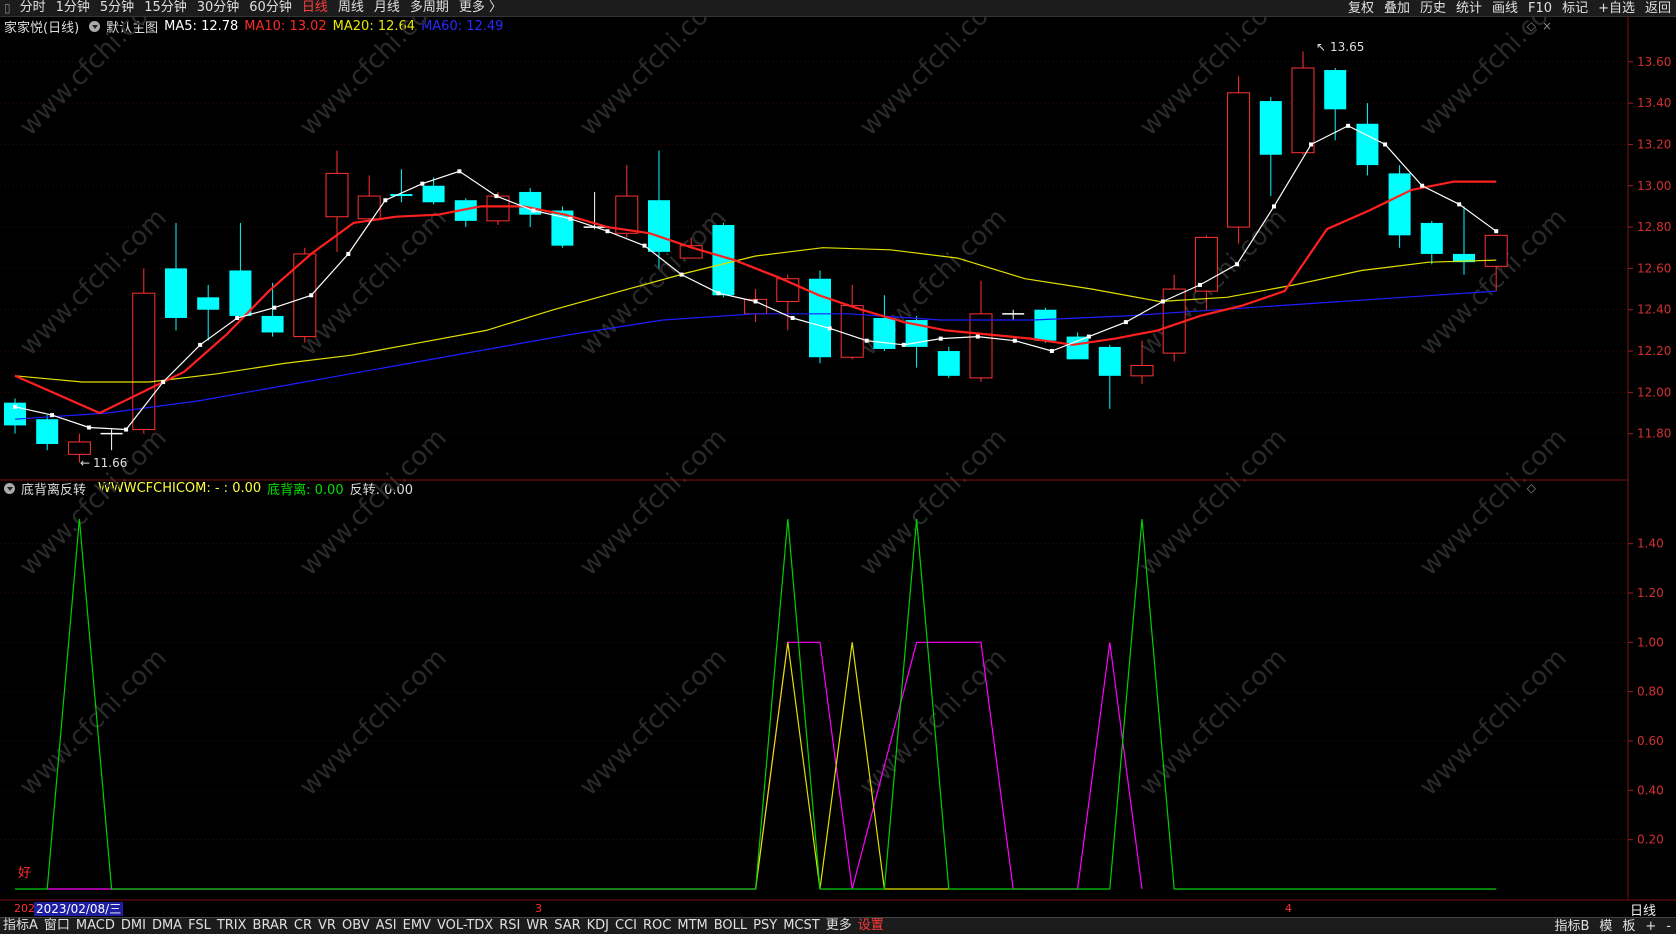 This screenshot has height=934, width=1676. Describe the element at coordinates (657, 926) in the screenshot. I see `indicator-tab-19: ROC` at that location.